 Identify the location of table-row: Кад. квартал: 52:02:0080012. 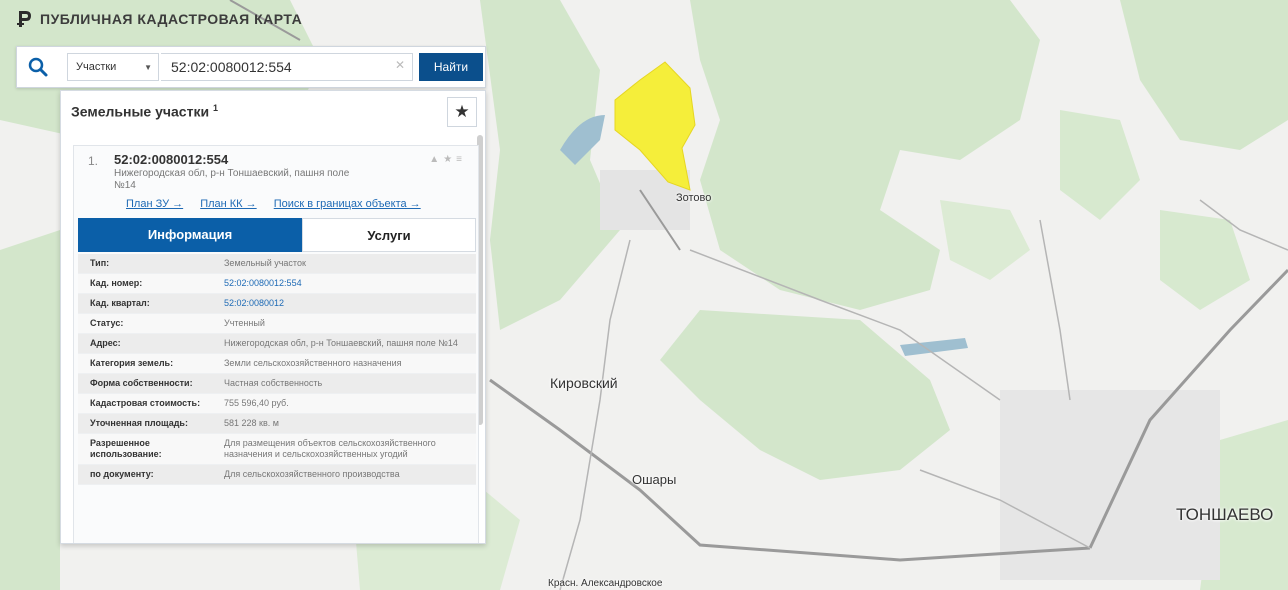
(277, 304).